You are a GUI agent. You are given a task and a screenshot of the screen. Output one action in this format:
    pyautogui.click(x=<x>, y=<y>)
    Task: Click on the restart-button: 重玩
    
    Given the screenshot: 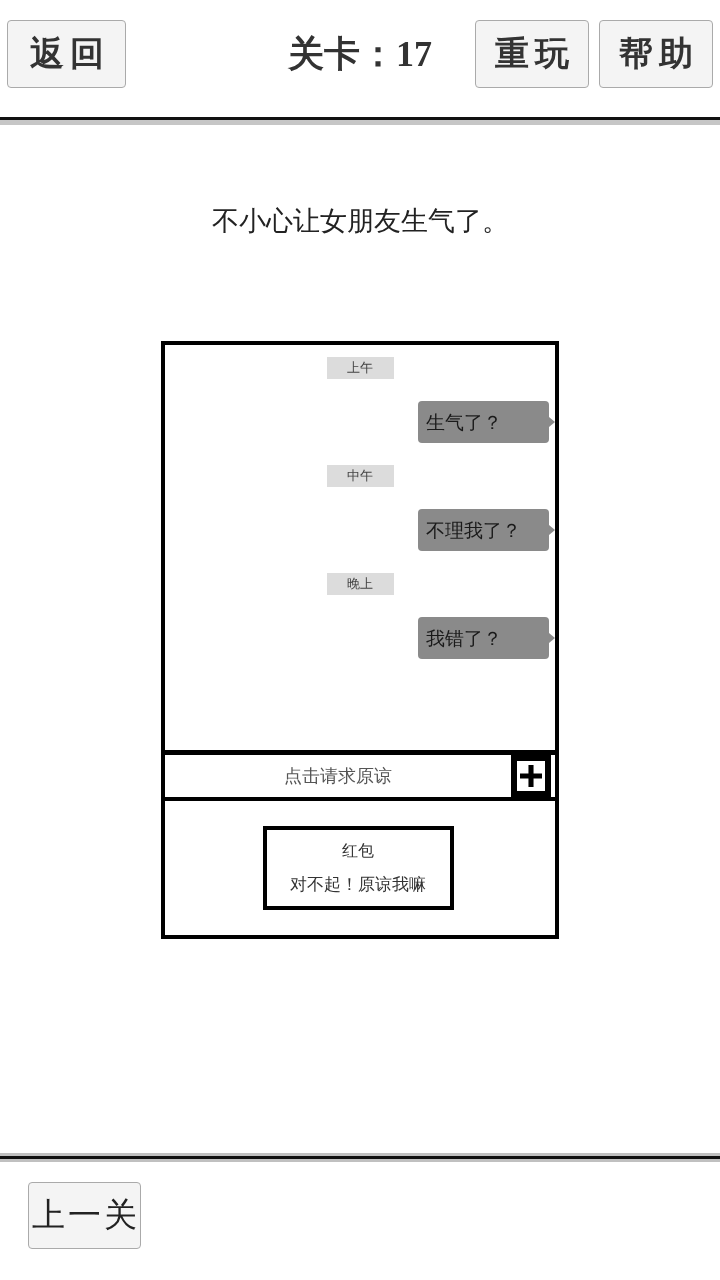 What is the action you would take?
    pyautogui.click(x=532, y=54)
    